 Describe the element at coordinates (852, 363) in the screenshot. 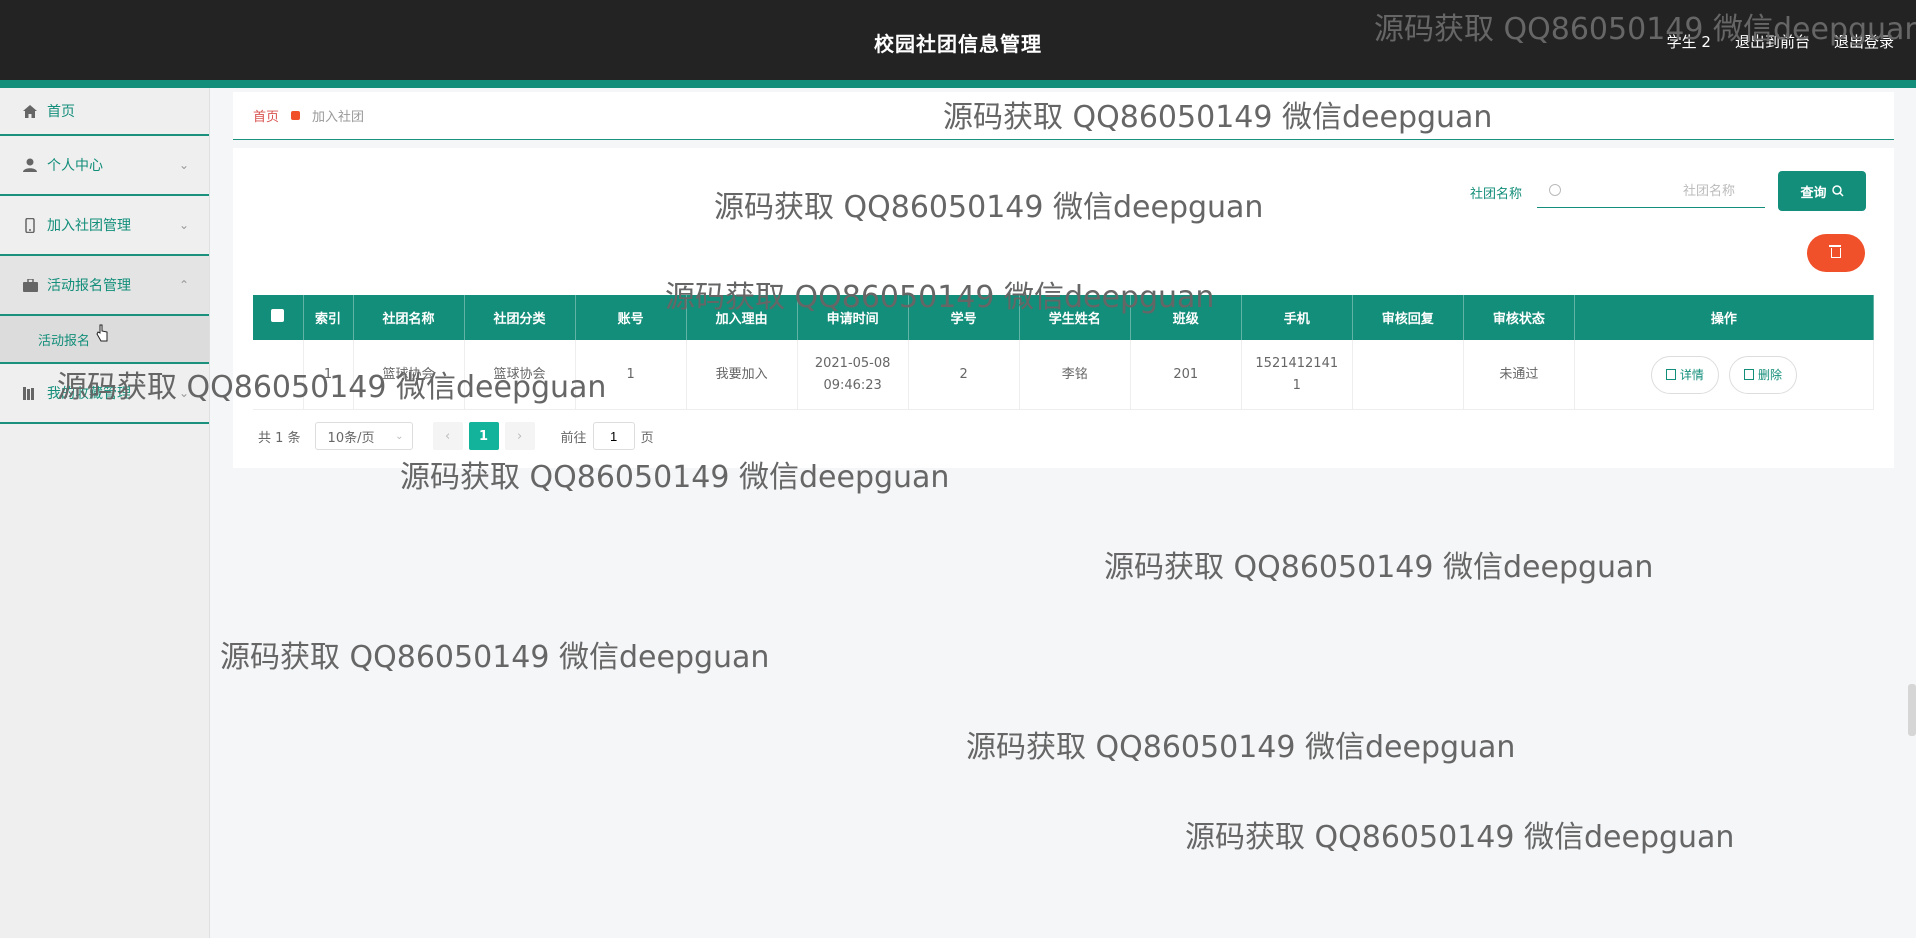

I see `cell-apply-date: 2021-05-08` at that location.